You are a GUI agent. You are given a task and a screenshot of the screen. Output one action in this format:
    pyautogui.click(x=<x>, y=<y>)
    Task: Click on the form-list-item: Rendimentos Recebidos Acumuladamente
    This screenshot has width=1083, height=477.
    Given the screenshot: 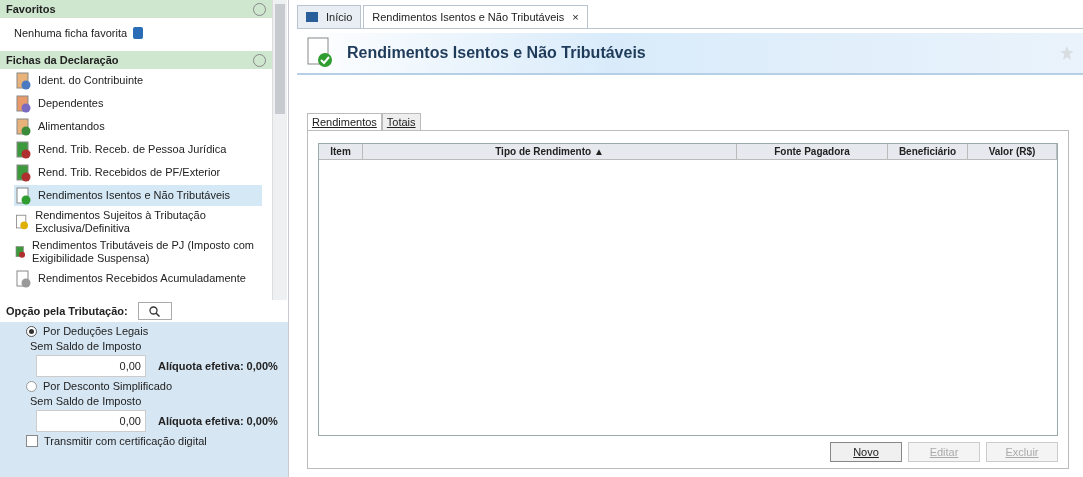 What is the action you would take?
    pyautogui.click(x=138, y=278)
    